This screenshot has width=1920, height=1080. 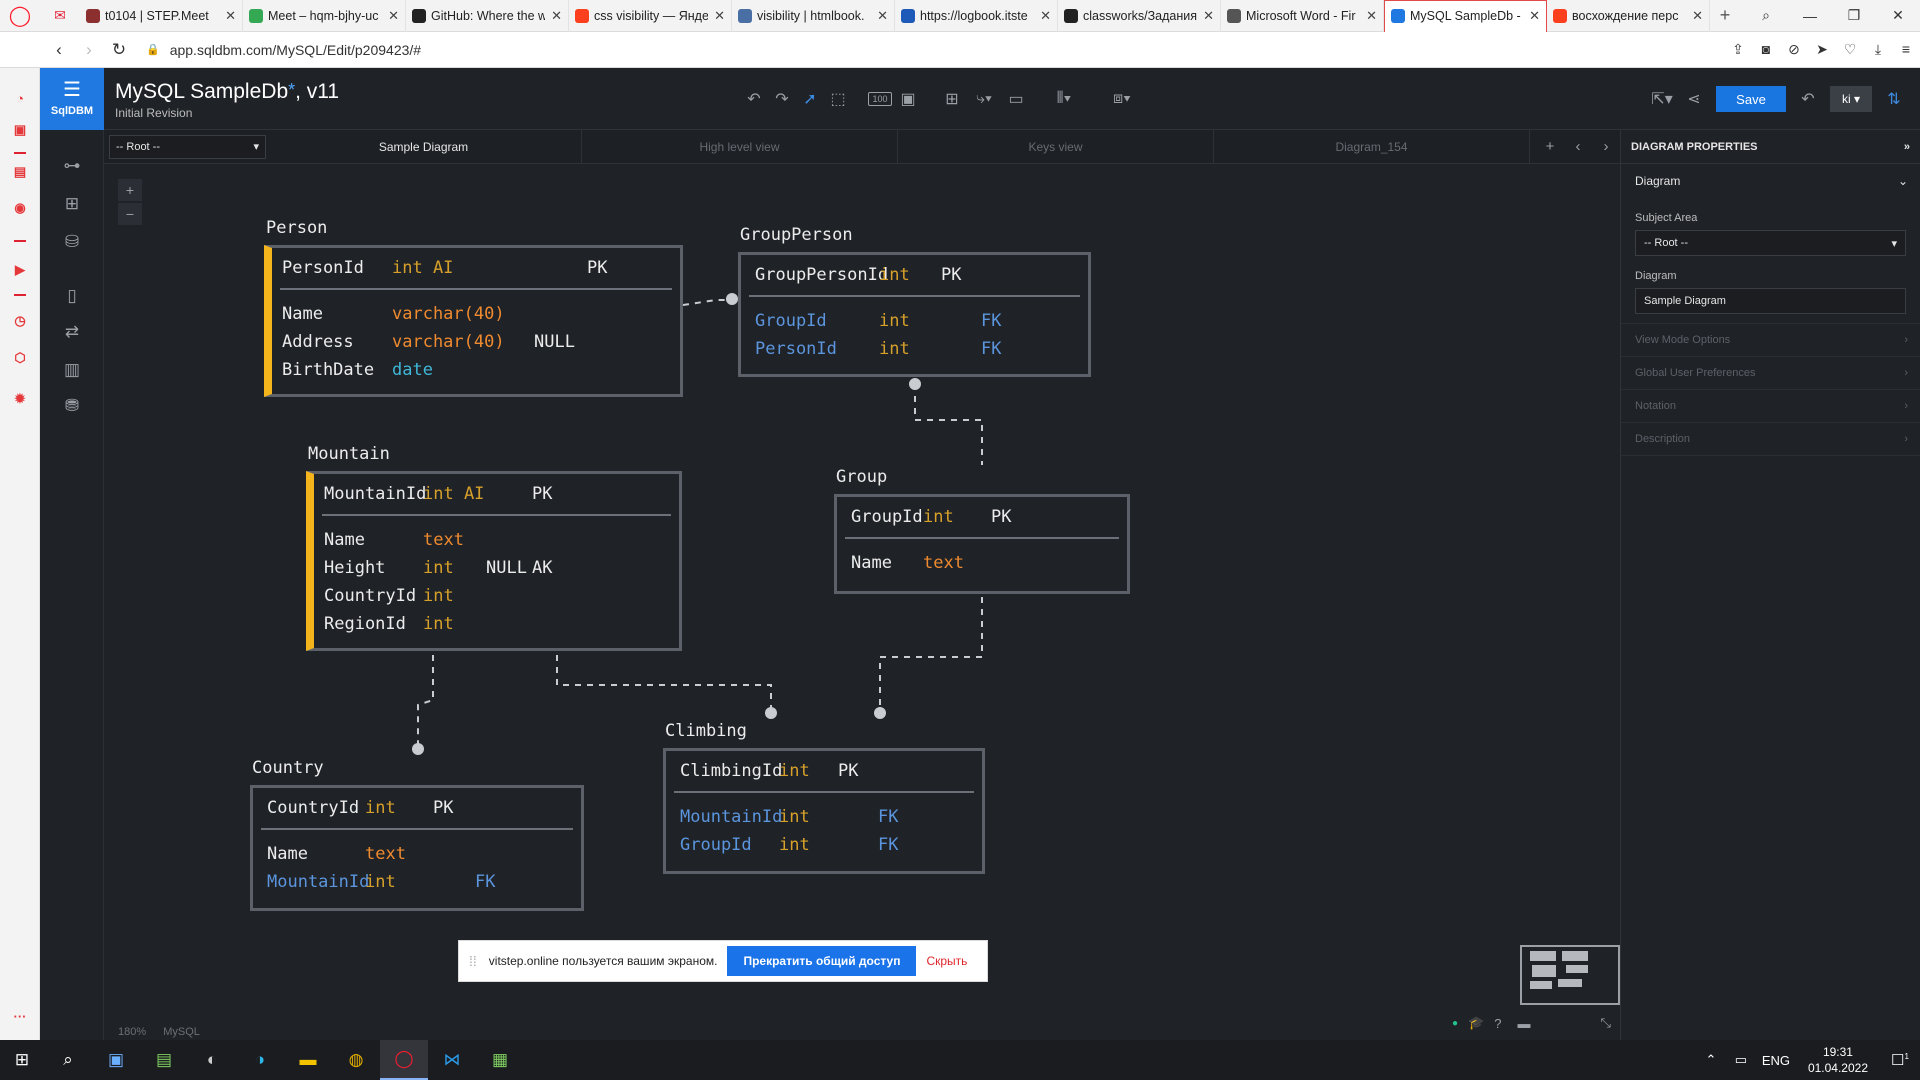 I want to click on save-button: Save, so click(x=1751, y=99).